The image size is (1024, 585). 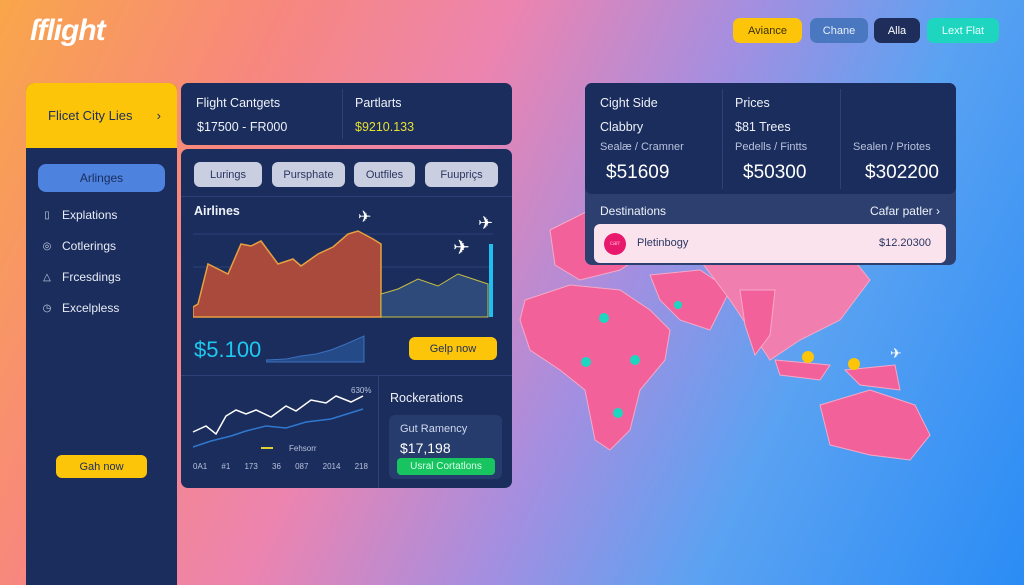 What do you see at coordinates (775, 172) in the screenshot?
I see `stat-value: $50300` at bounding box center [775, 172].